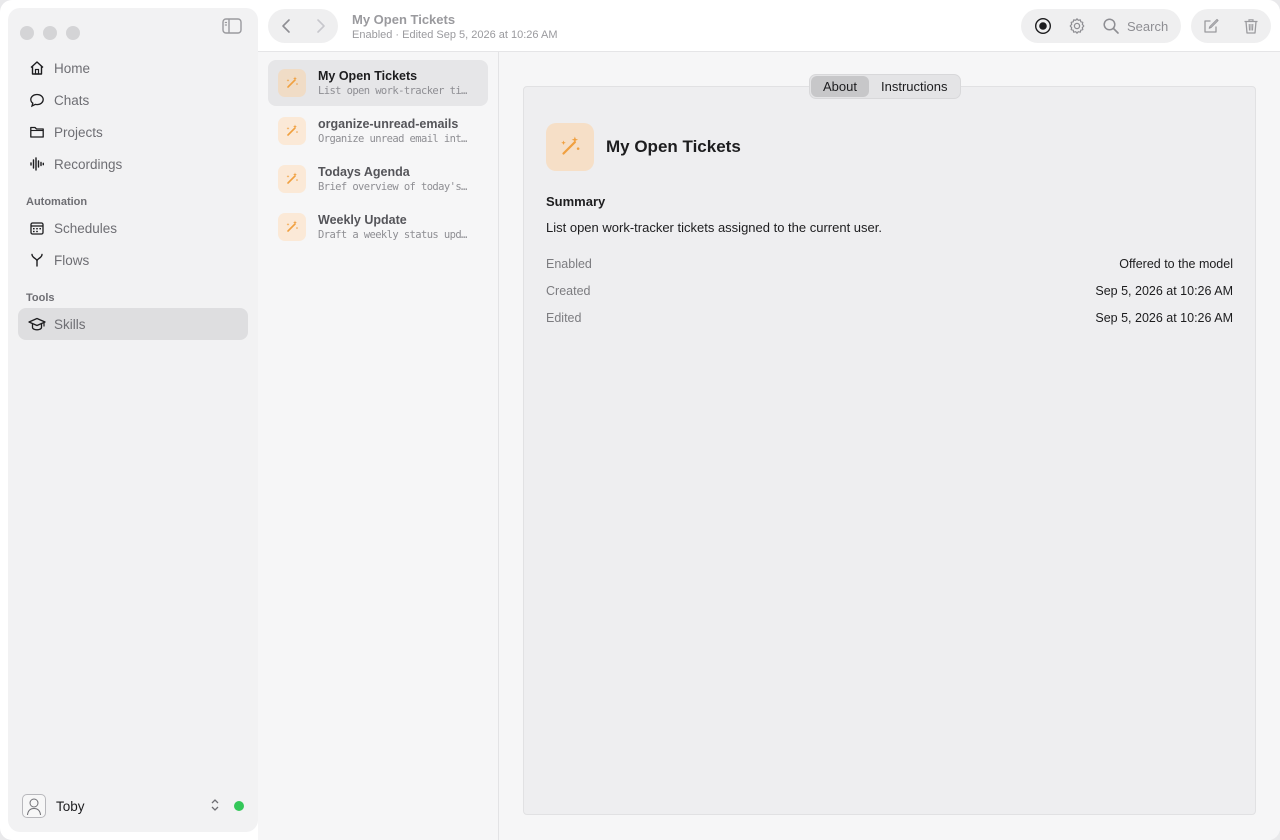 This screenshot has height=840, width=1280. I want to click on search-button-label: Search, so click(1147, 26).